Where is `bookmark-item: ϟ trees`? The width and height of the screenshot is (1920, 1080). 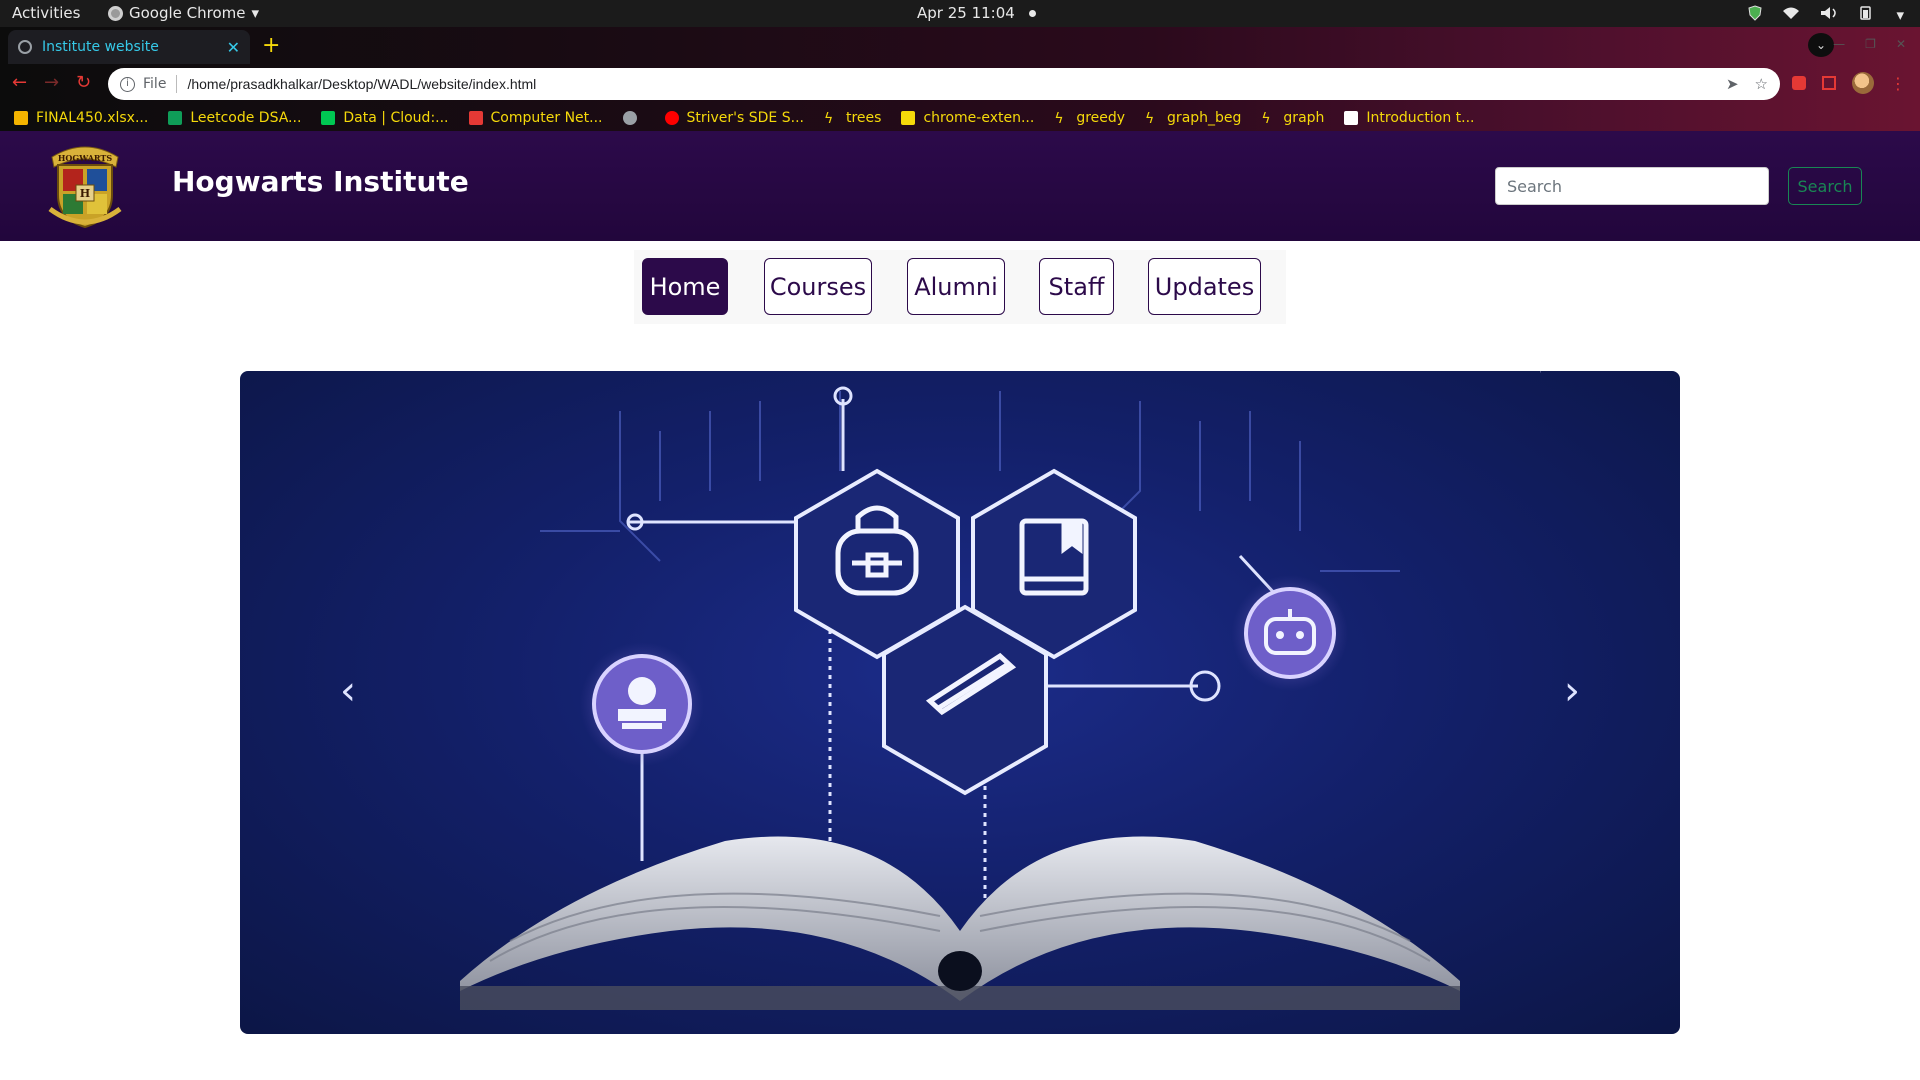
bookmark-item: ϟ trees is located at coordinates (852, 118).